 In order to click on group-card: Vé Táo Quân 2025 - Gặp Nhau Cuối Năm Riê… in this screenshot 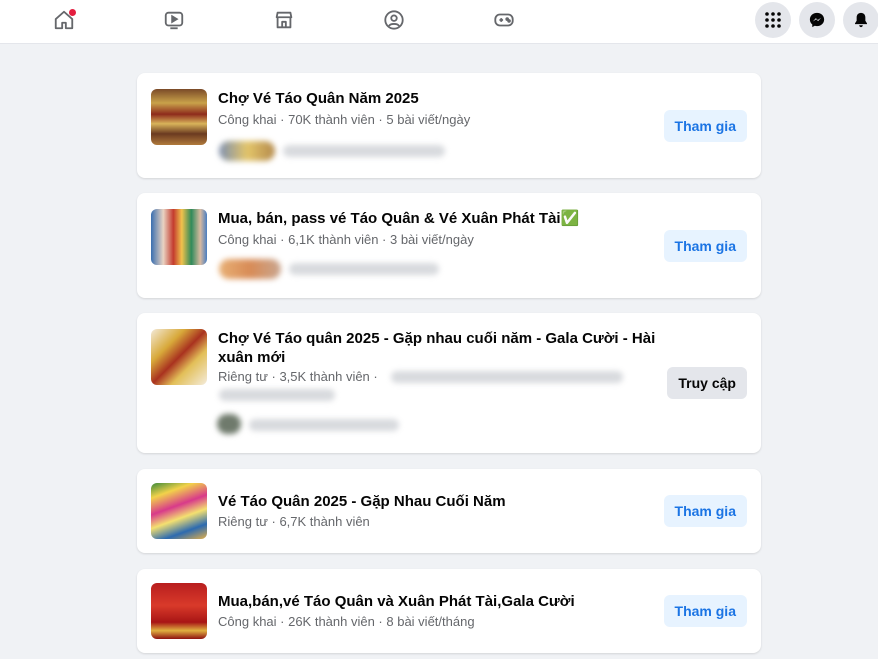, I will do `click(449, 511)`.